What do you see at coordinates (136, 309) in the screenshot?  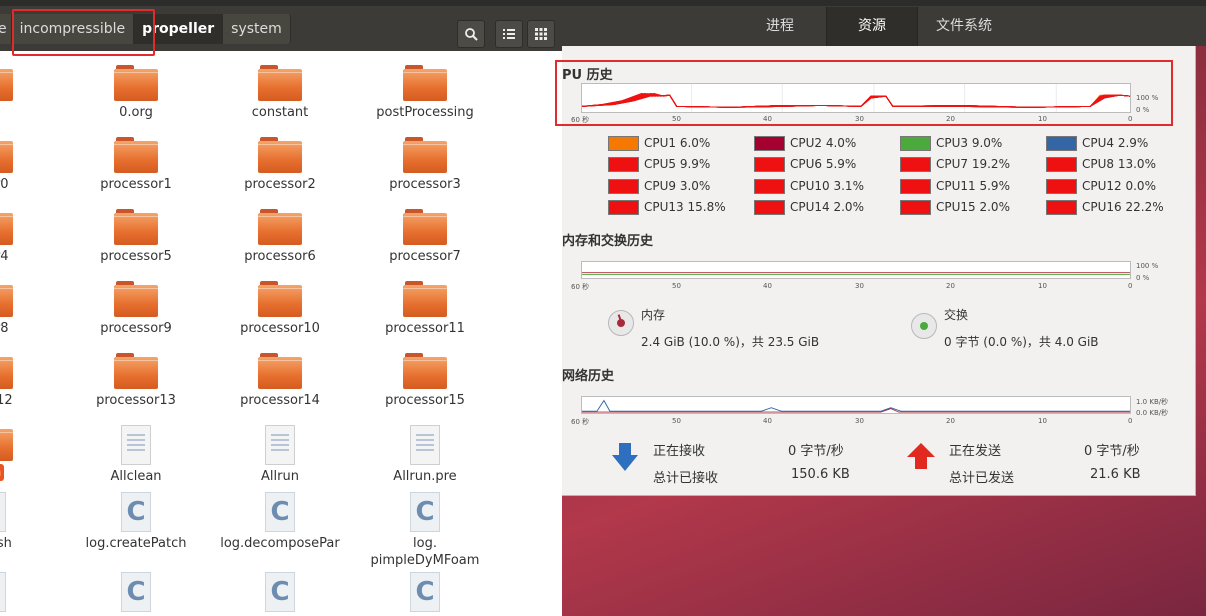 I see `folder-item: processor9` at bounding box center [136, 309].